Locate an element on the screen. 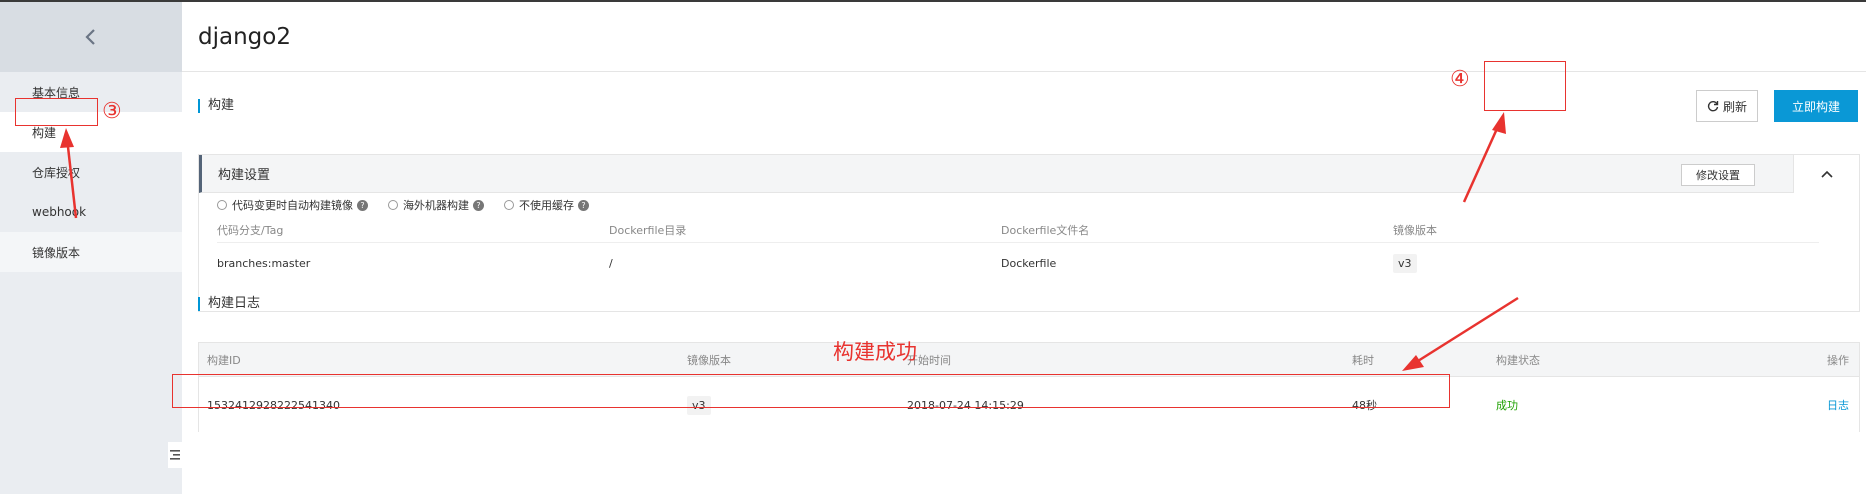 The image size is (1866, 494). status-badge: 成功 is located at coordinates (1507, 405).